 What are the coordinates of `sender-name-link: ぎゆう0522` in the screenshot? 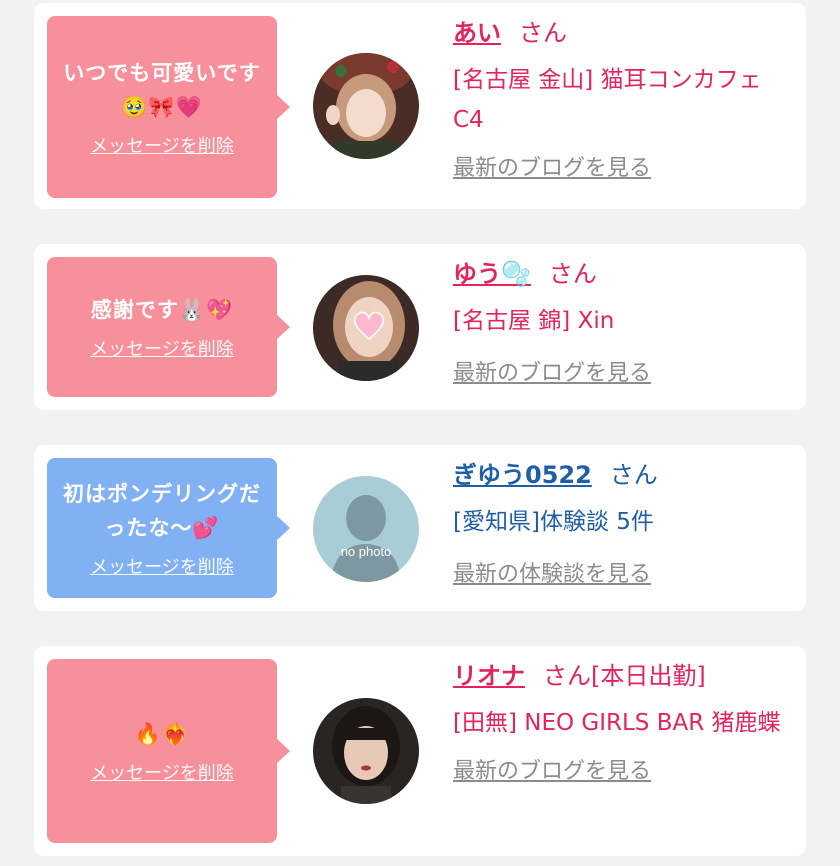 It's located at (522, 475).